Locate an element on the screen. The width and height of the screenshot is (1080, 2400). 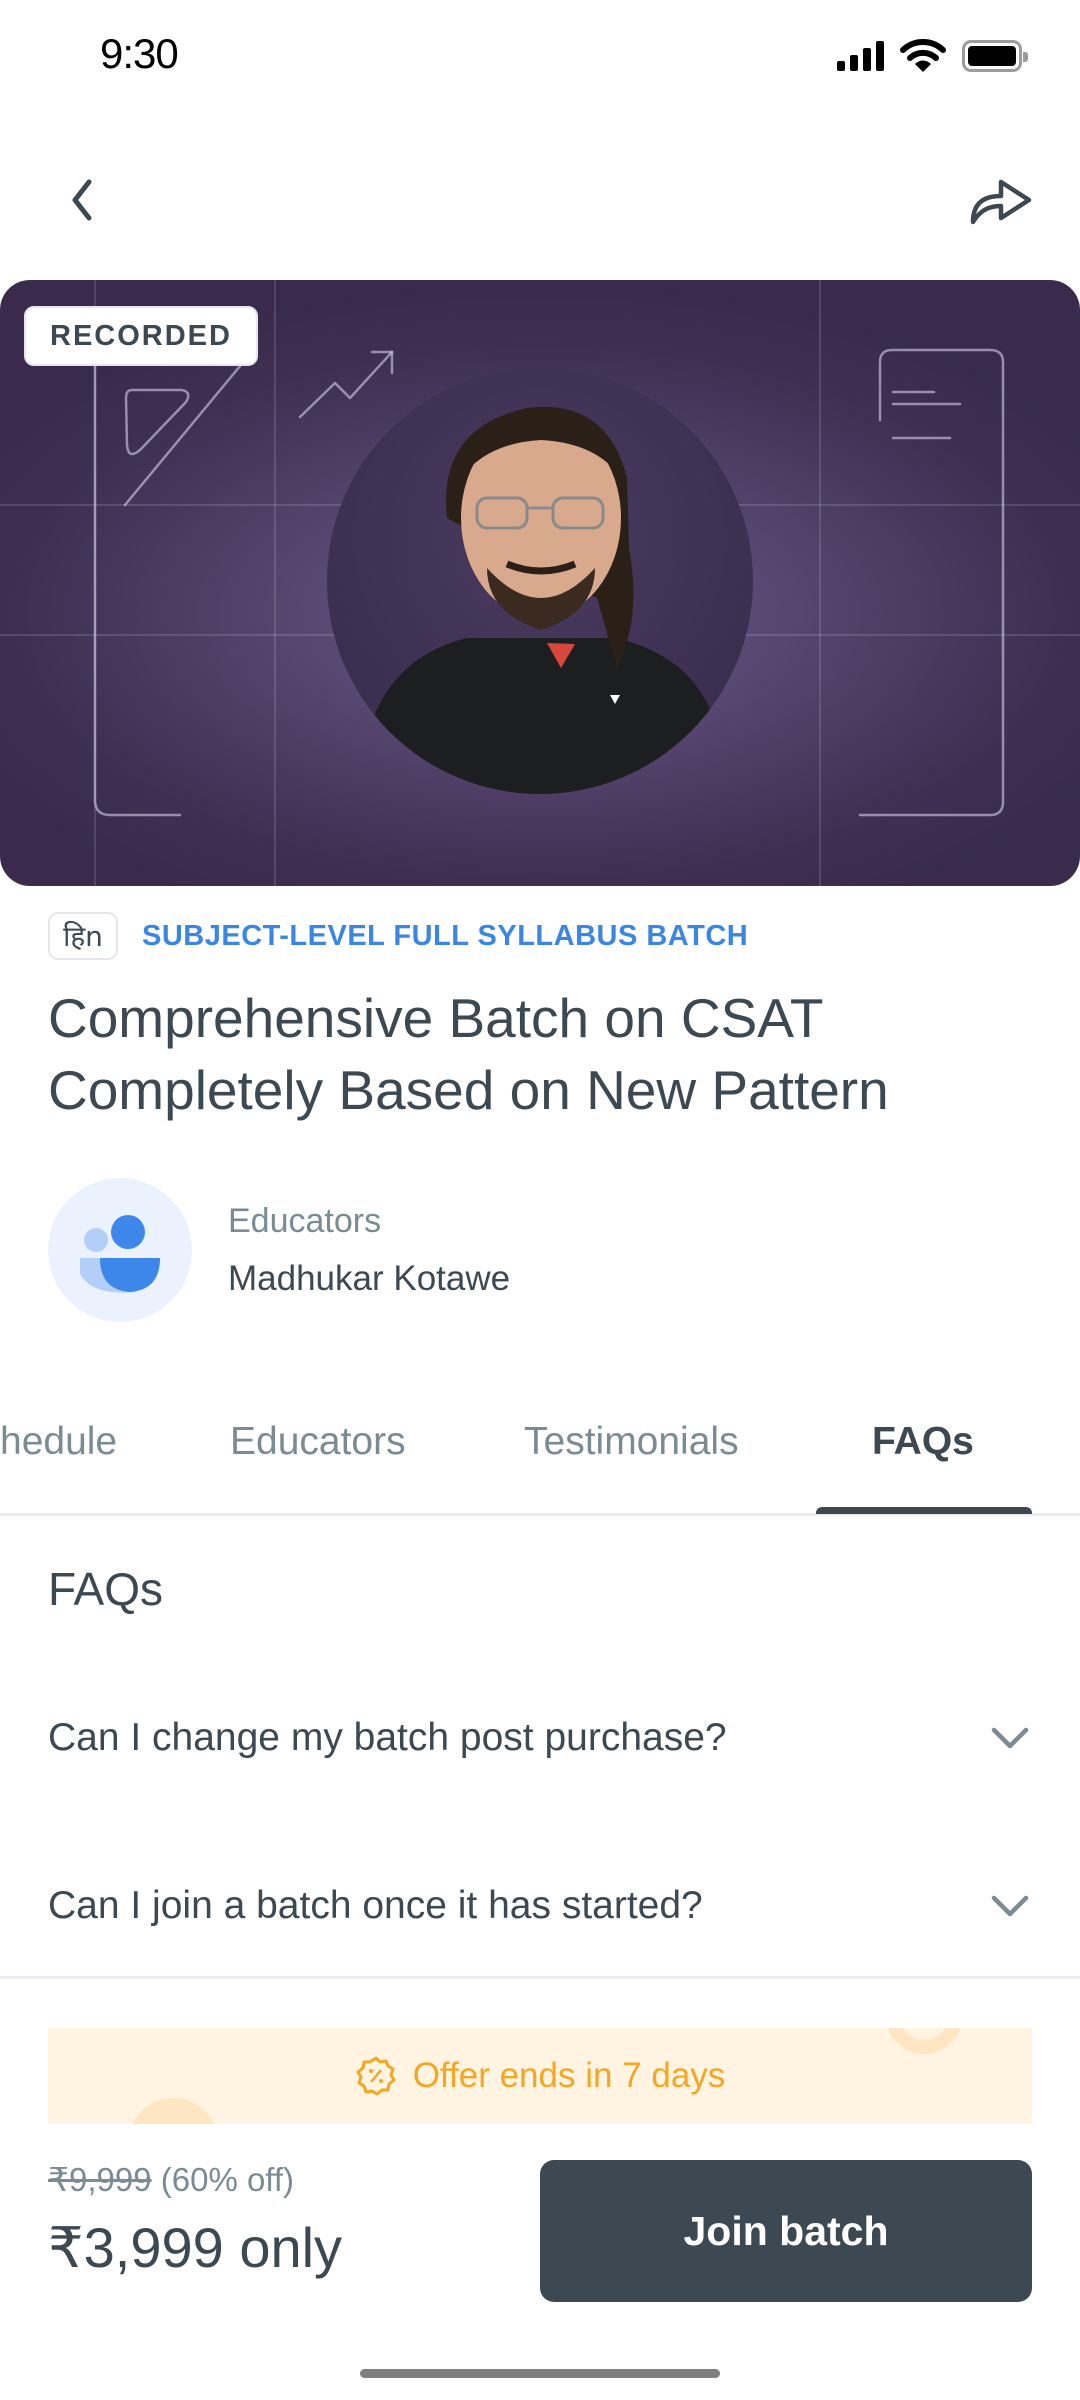
tab-educators: Educators is located at coordinates (318, 1442).